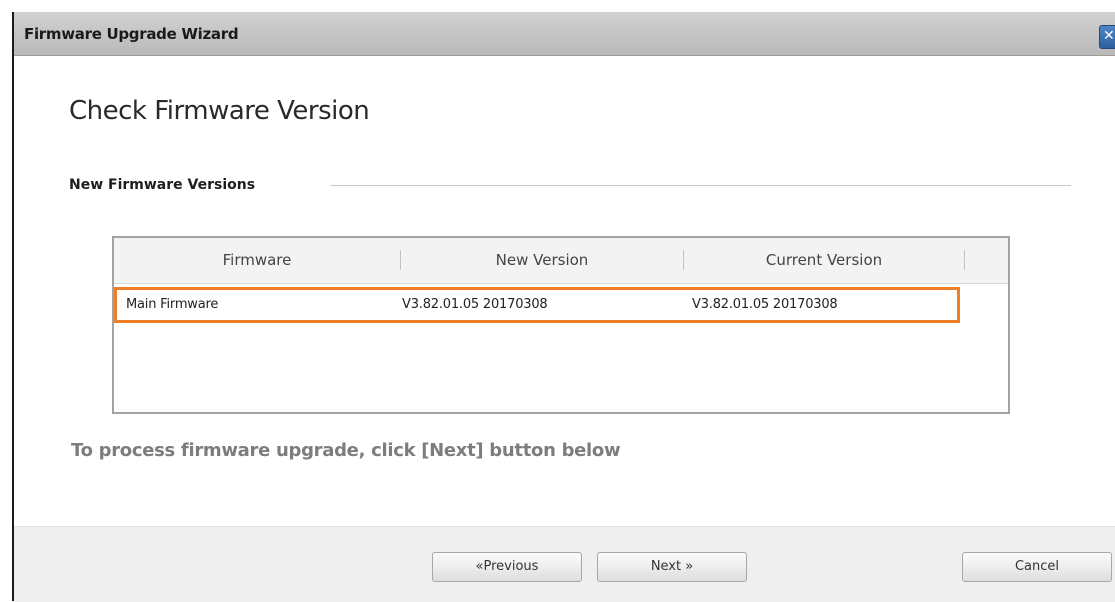 Image resolution: width=1115 pixels, height=602 pixels. I want to click on title-bar: Firmware Upgrade Wizard ✕, so click(564, 34).